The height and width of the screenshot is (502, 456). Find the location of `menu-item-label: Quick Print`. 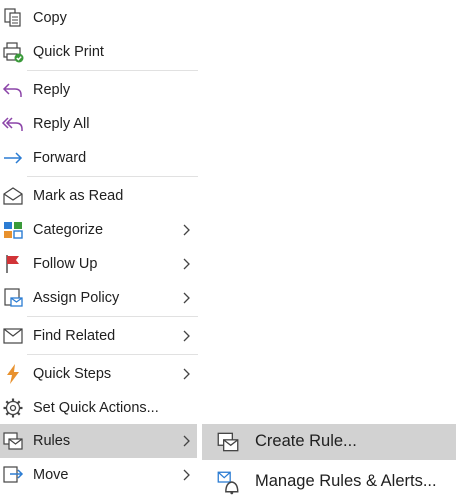

menu-item-label: Quick Print is located at coordinates (68, 52).